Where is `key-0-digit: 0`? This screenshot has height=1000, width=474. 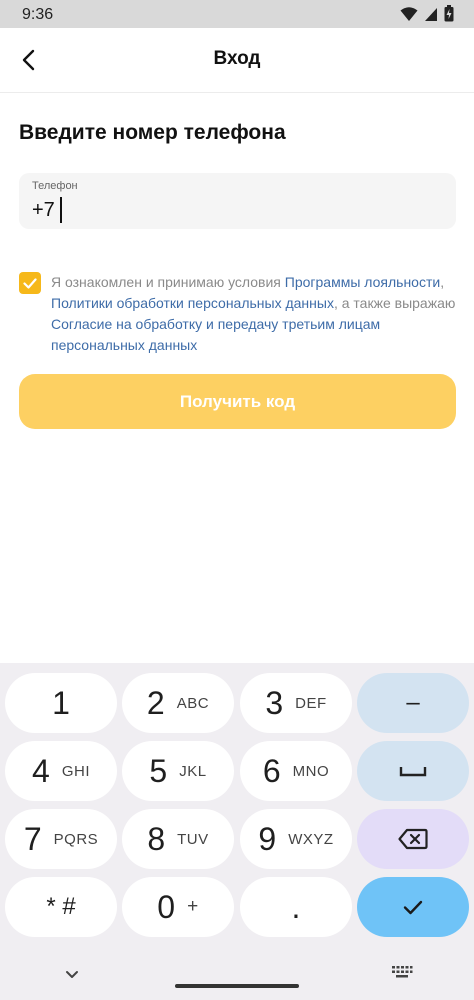
key-0-digit: 0 is located at coordinates (166, 906).